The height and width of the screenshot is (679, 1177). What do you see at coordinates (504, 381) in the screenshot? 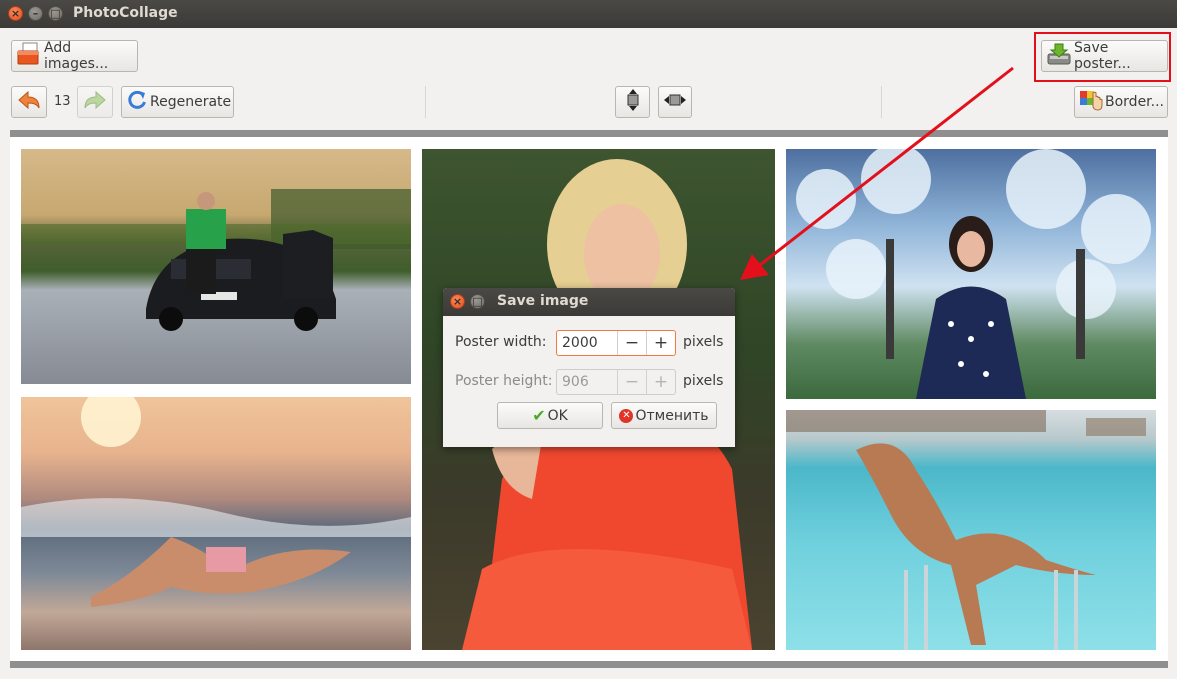
I see `poster-height-label: Poster height:` at bounding box center [504, 381].